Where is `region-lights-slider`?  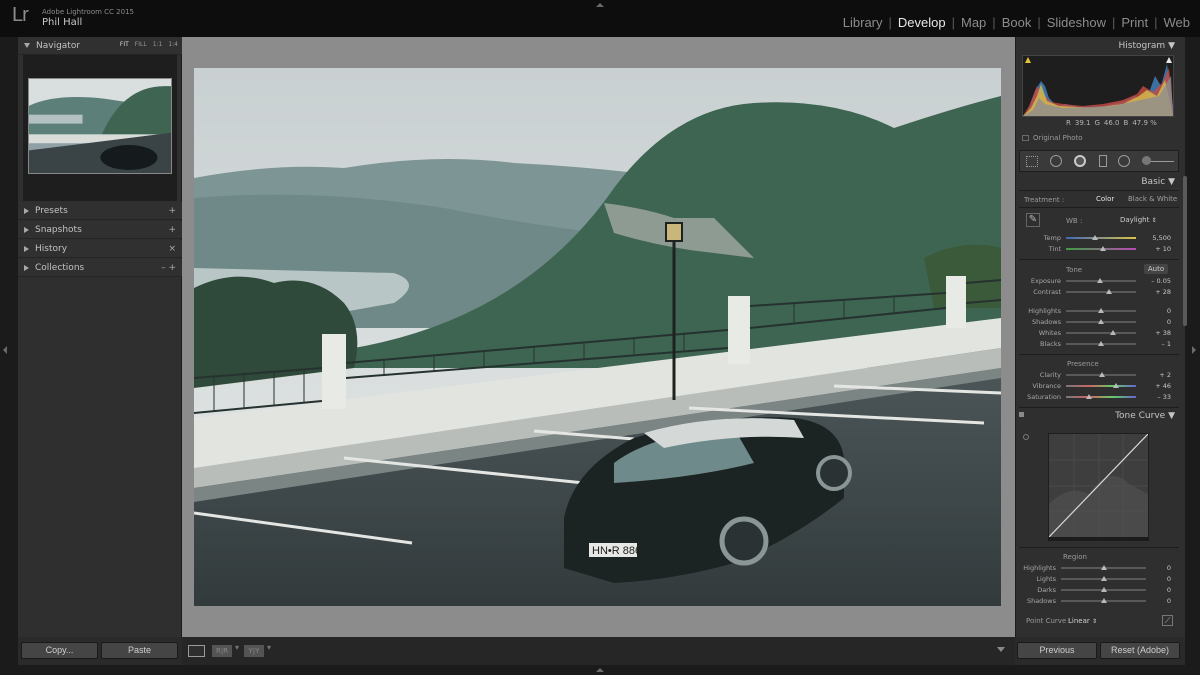
region-lights-slider is located at coordinates (1103, 578).